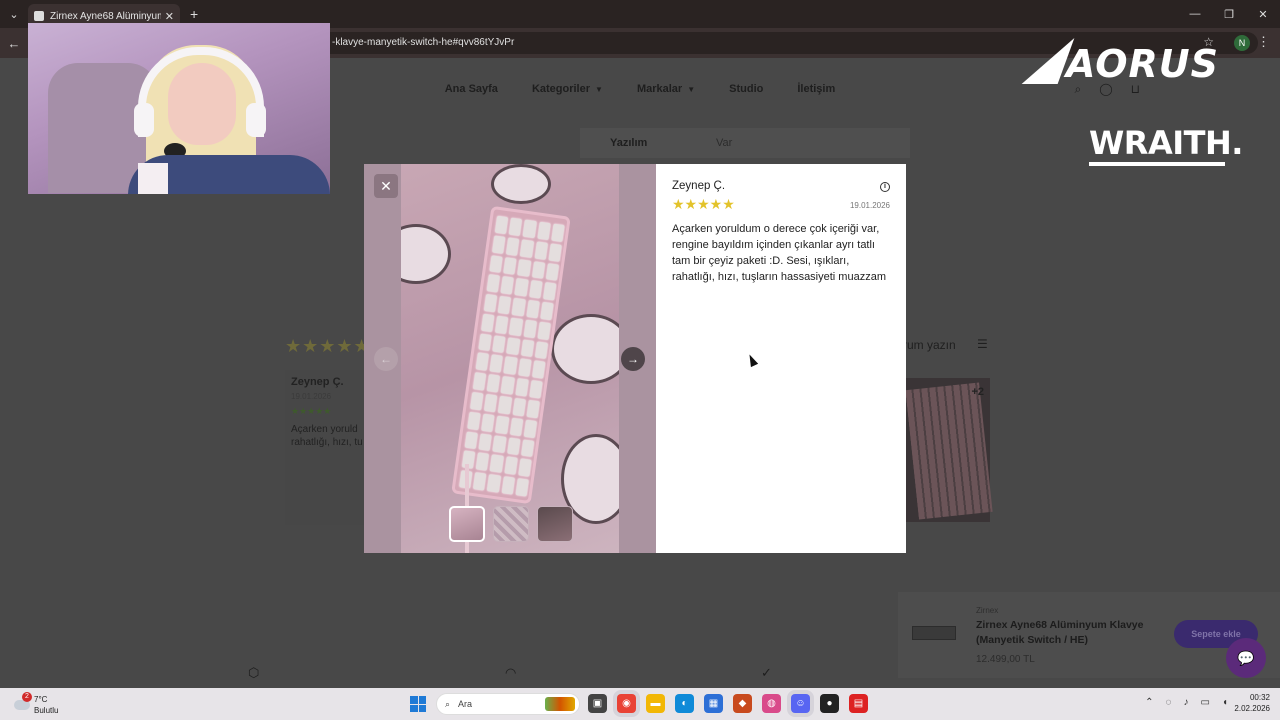  I want to click on chat-bubble-icon: 💬, so click(1246, 658).